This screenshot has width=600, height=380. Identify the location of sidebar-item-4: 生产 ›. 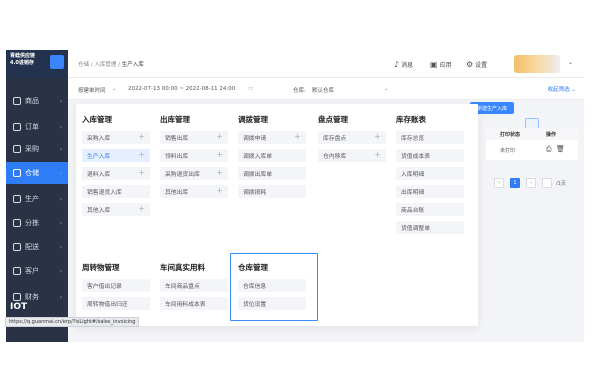
(37, 199).